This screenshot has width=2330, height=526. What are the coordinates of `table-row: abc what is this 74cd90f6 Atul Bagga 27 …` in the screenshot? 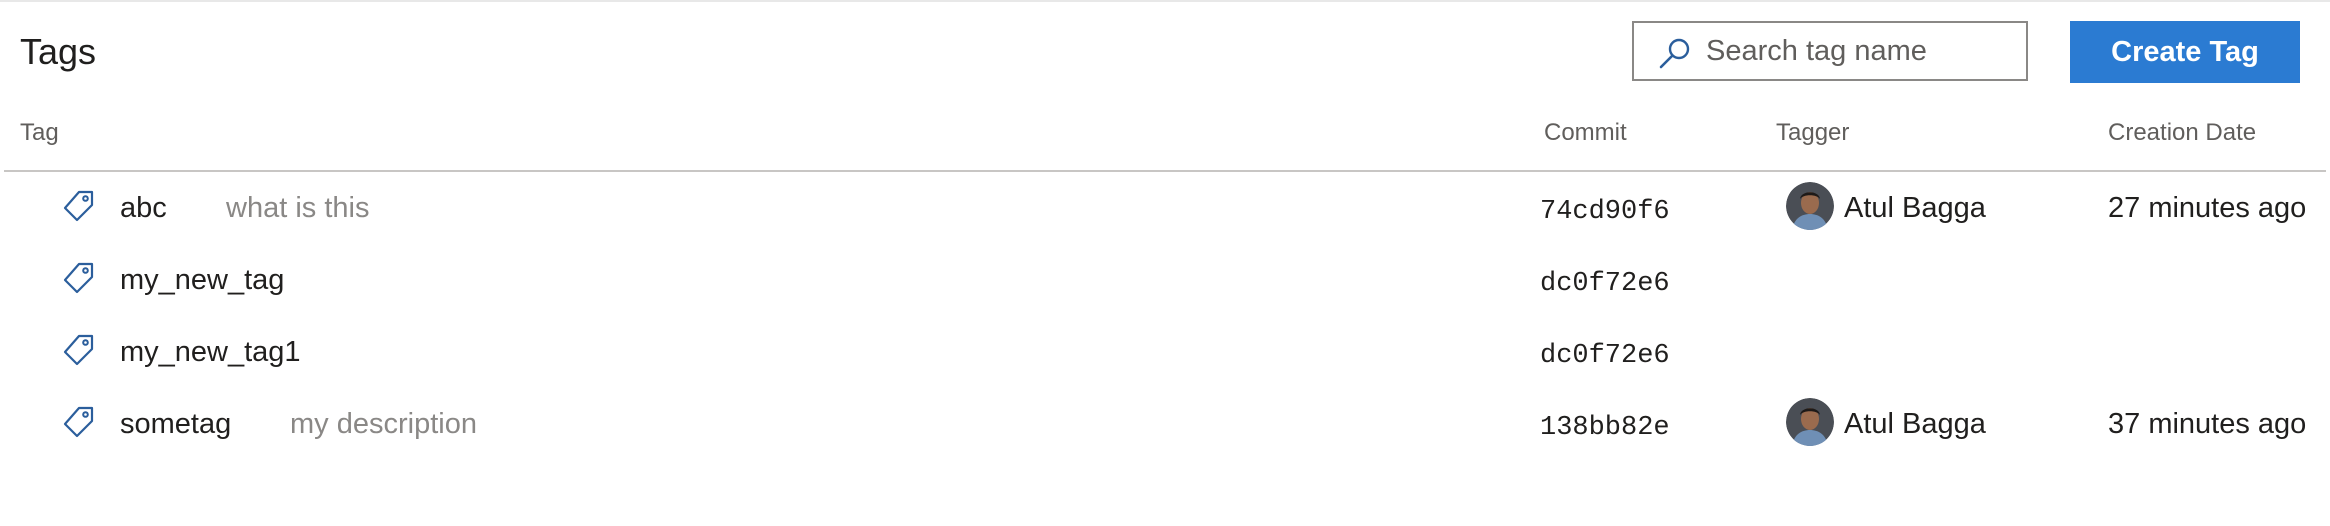 It's located at (1165, 208).